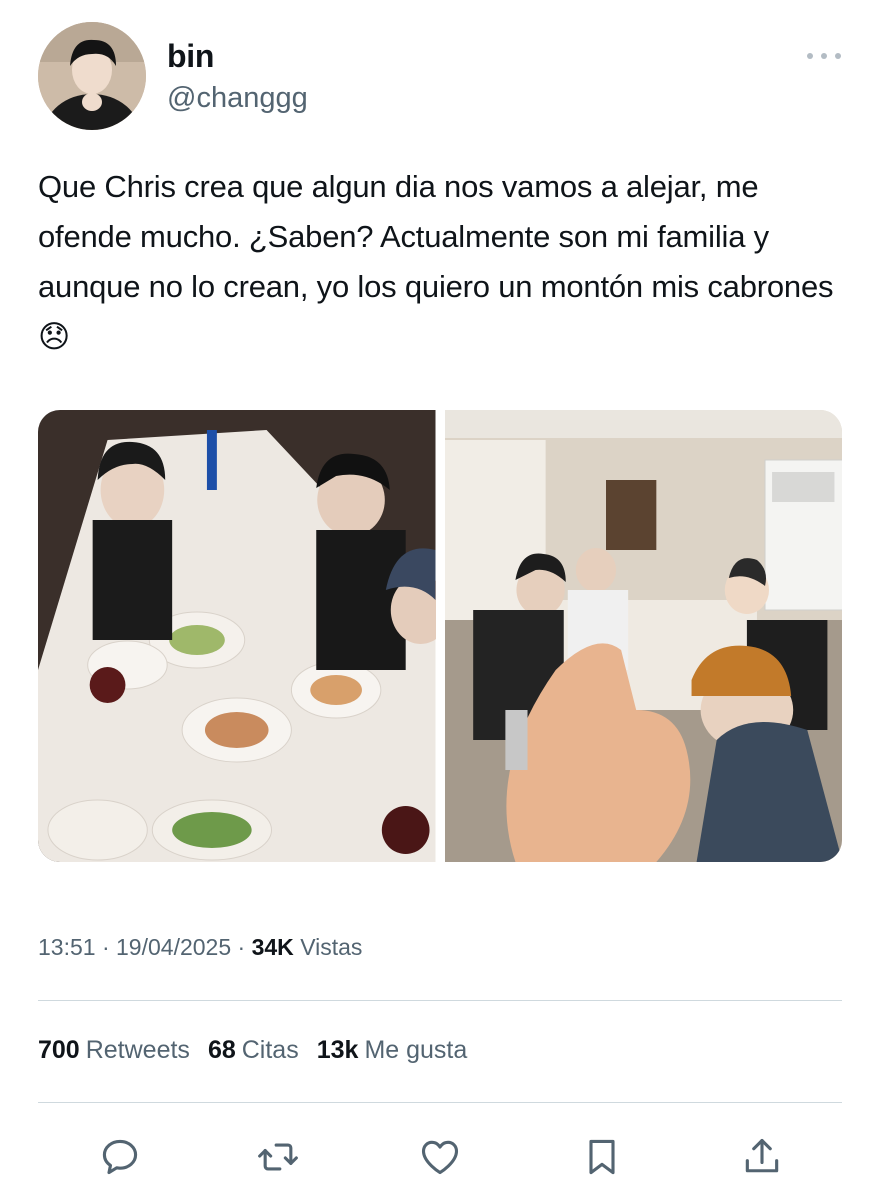 This screenshot has height=1200, width=879. I want to click on views-count: 34K, so click(272, 947).